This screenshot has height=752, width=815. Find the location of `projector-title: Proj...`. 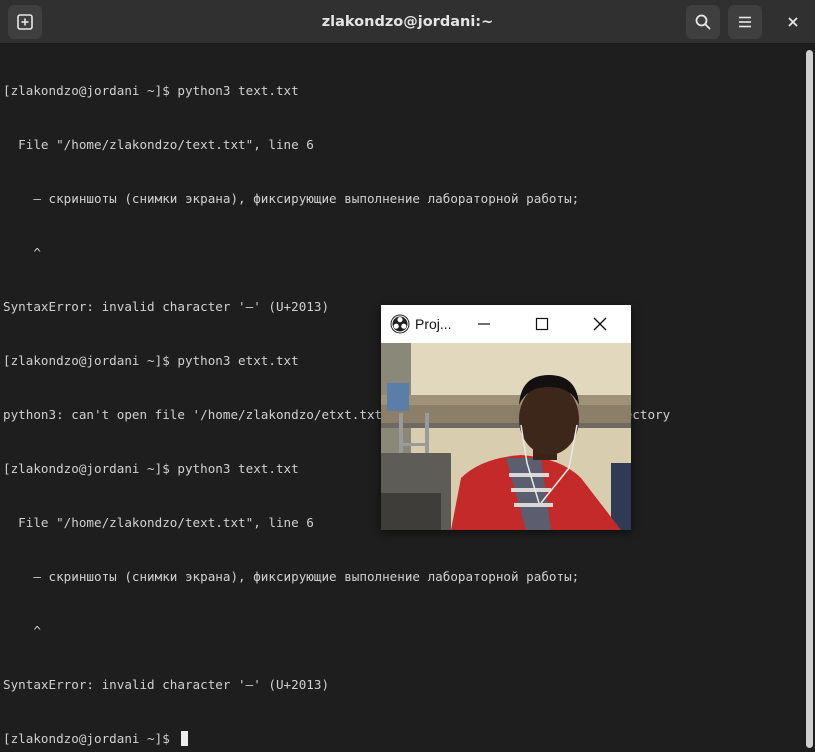

projector-title: Proj... is located at coordinates (433, 324).